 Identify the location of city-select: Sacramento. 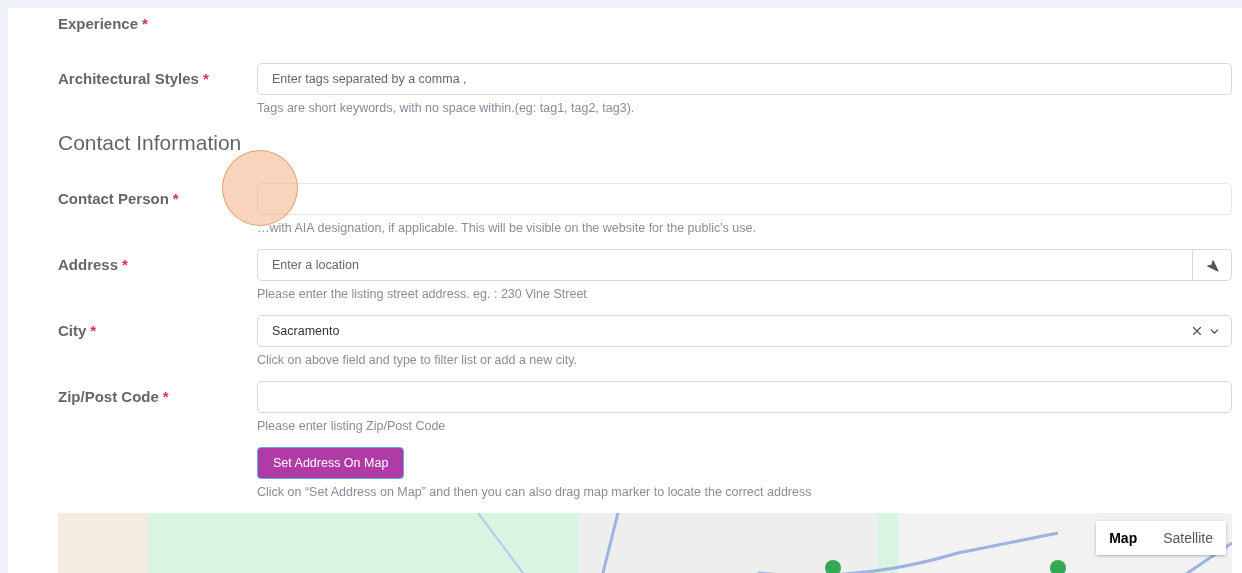
(744, 331).